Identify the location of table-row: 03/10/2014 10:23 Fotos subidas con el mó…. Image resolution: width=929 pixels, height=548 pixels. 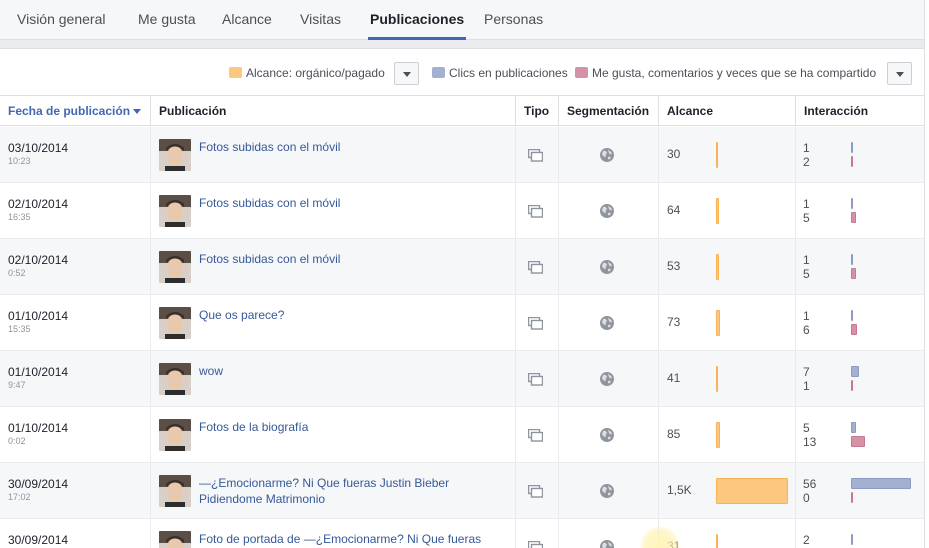
(462, 155).